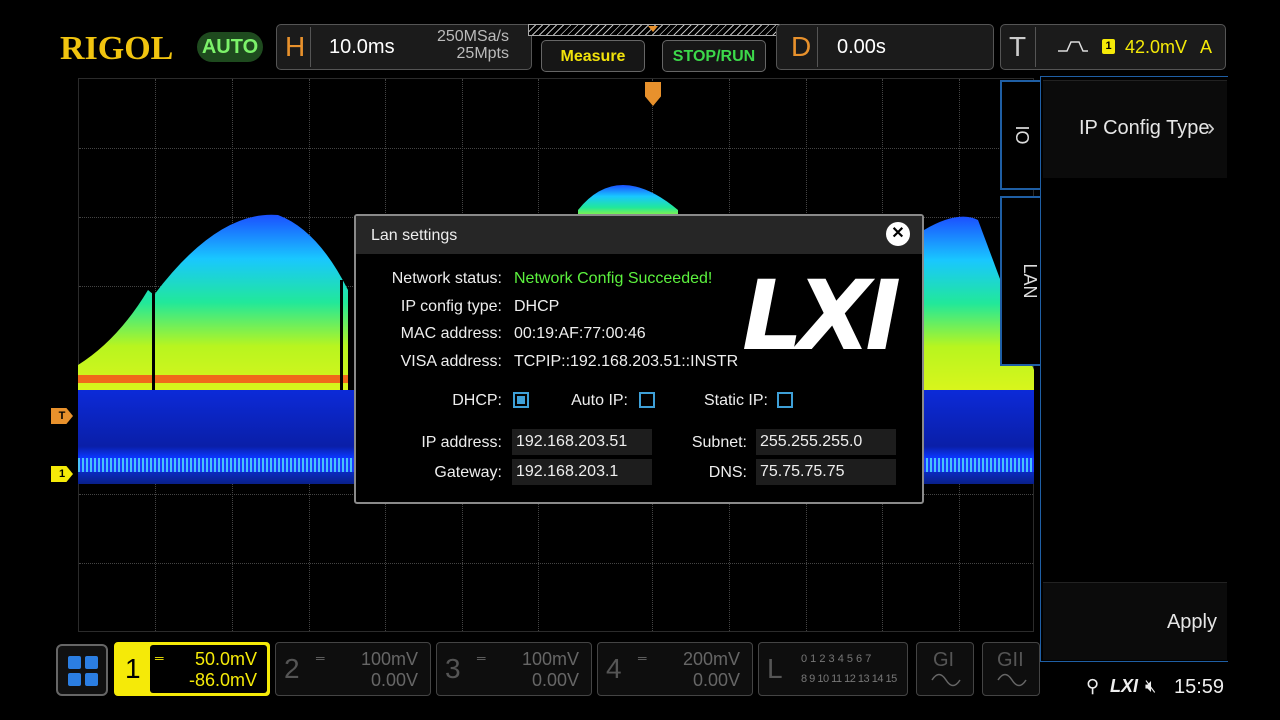  I want to click on channel-4-scale: 200mV, so click(711, 659).